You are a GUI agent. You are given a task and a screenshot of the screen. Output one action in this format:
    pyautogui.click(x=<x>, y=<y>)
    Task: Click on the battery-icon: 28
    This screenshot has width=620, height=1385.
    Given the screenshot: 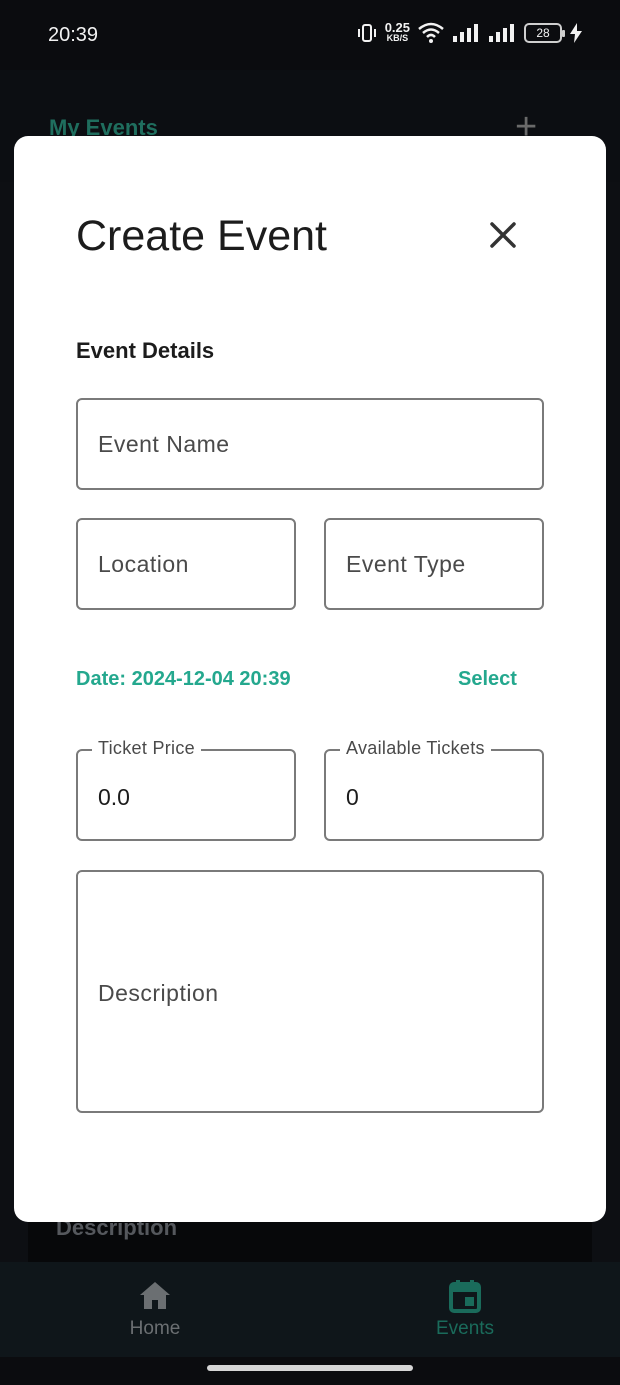 What is the action you would take?
    pyautogui.click(x=544, y=33)
    